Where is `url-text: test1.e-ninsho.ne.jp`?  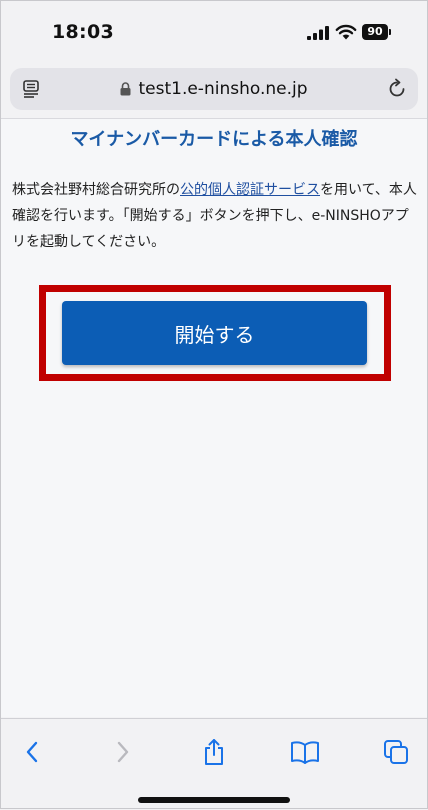
url-text: test1.e-ninsho.ne.jp is located at coordinates (222, 89).